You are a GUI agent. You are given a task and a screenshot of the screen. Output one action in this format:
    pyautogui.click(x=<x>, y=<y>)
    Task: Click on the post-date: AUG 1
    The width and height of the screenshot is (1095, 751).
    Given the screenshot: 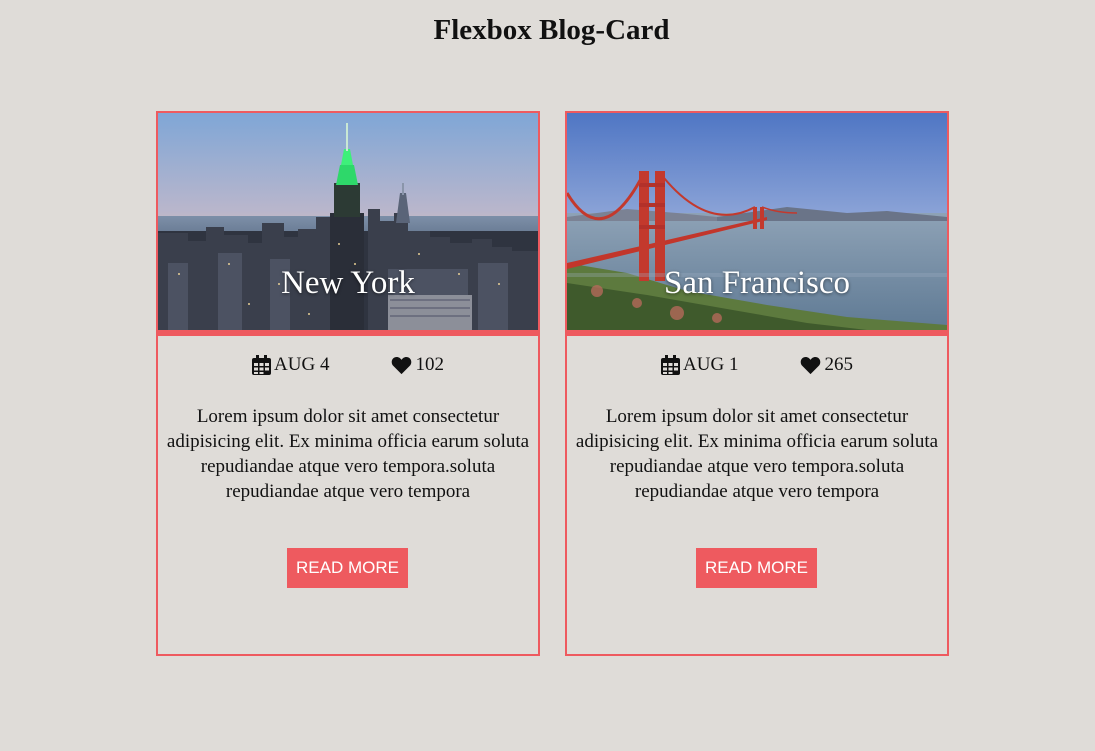 What is the action you would take?
    pyautogui.click(x=711, y=364)
    